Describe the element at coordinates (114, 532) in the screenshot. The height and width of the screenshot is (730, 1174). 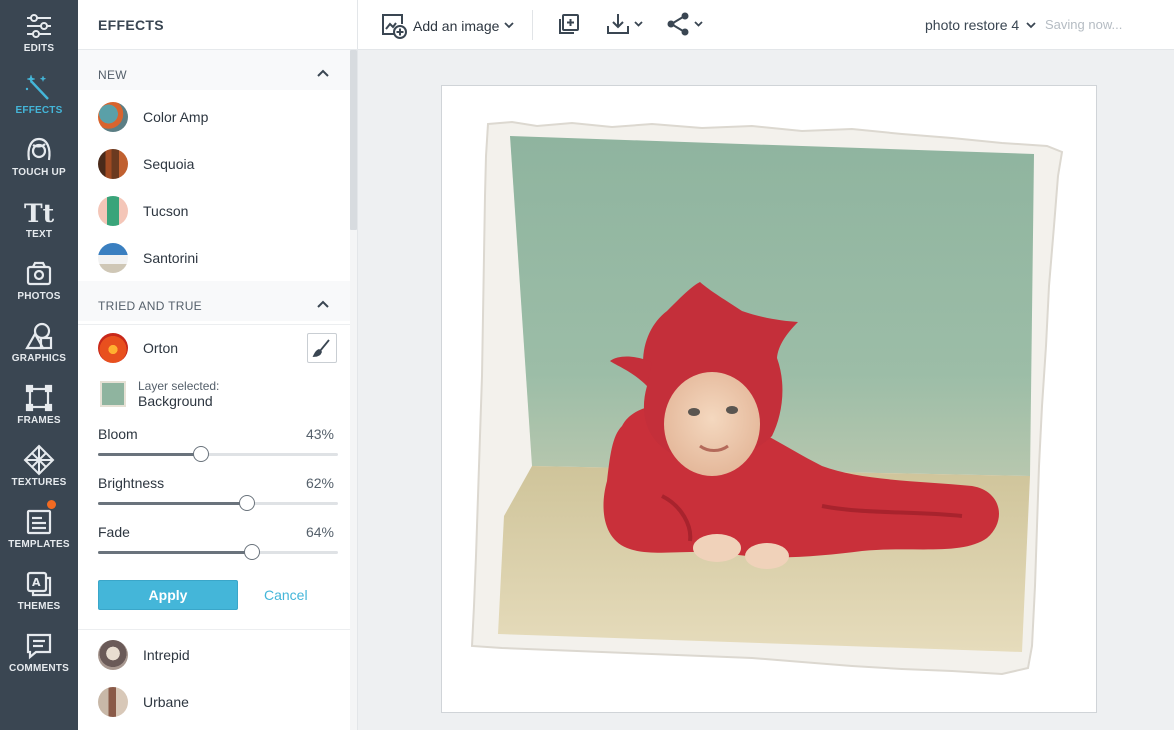
I see `slider-label: Fade` at that location.